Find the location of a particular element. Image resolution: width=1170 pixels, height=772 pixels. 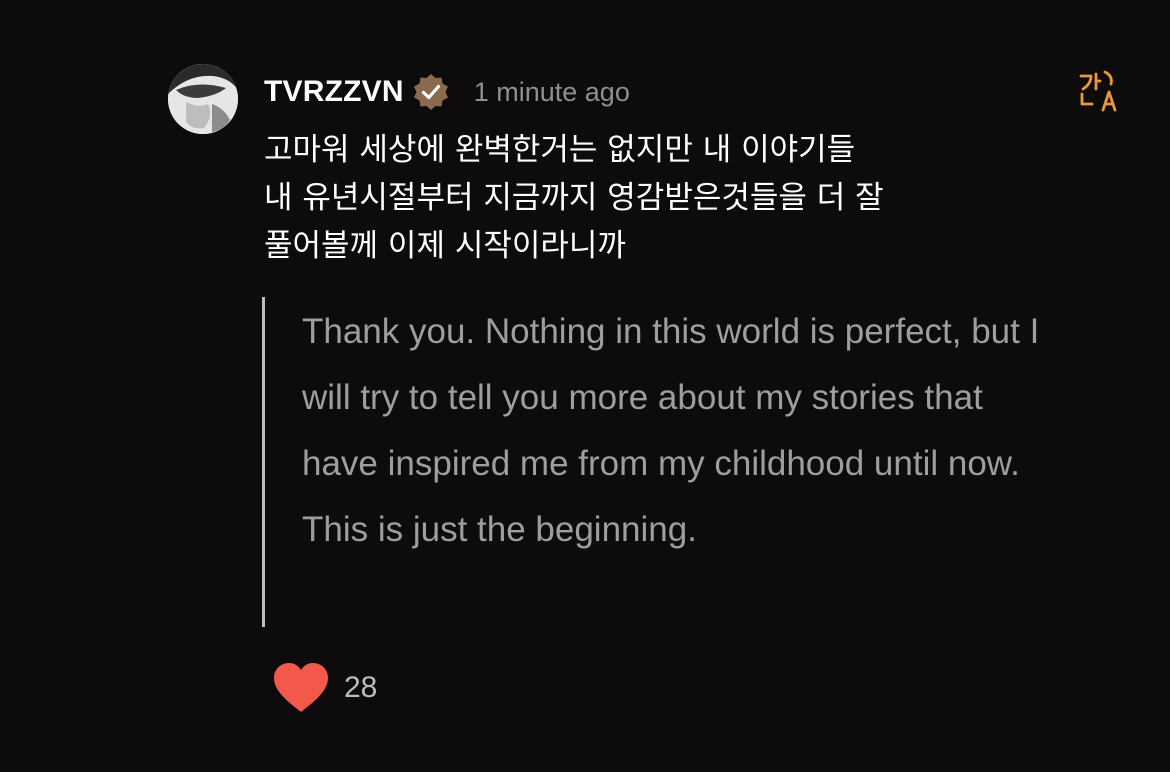

avatar is located at coordinates (203, 99).